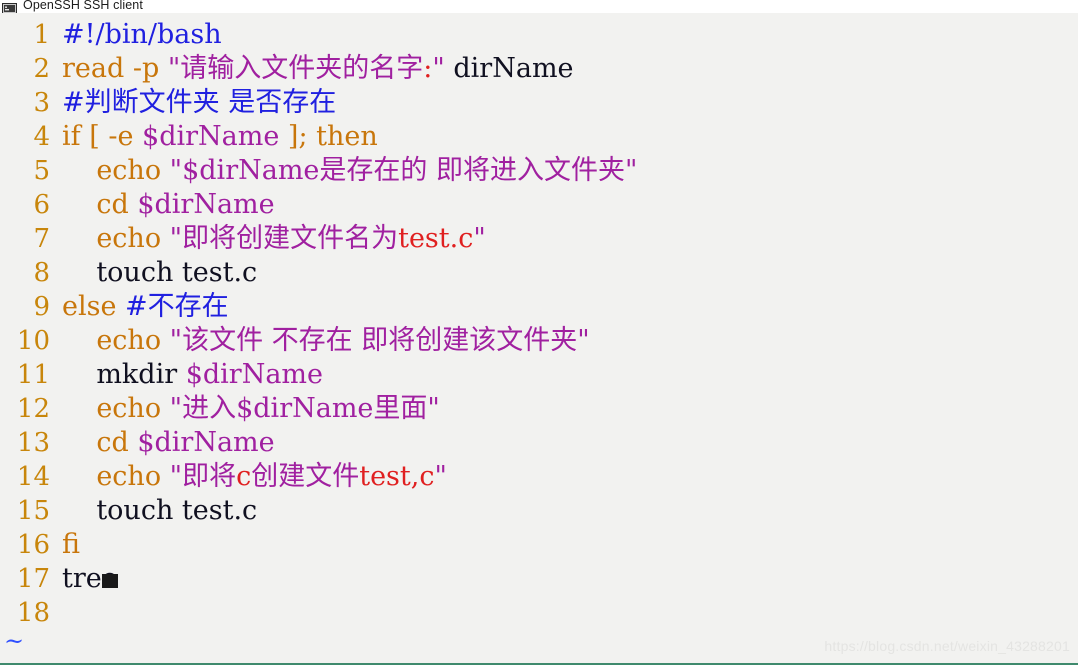 The height and width of the screenshot is (665, 1078). I want to click on line-number: 16, so click(33, 545).